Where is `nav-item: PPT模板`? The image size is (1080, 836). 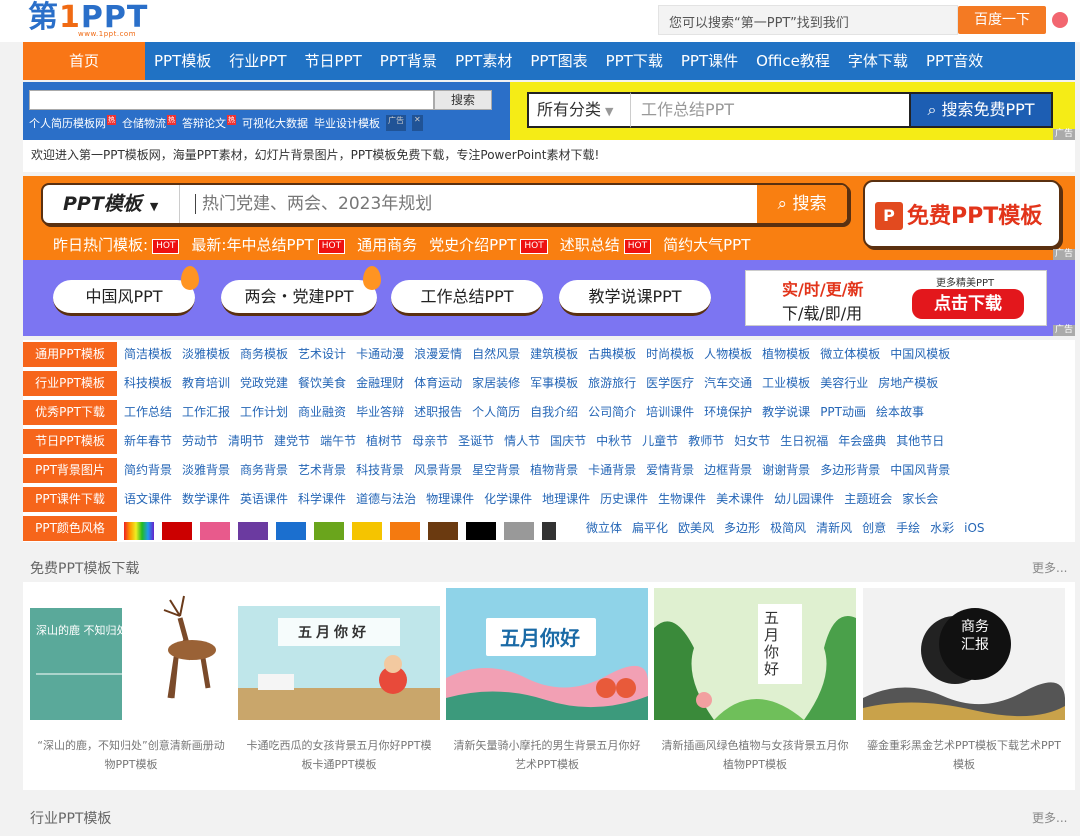
nav-item: PPT模板 is located at coordinates (182, 61).